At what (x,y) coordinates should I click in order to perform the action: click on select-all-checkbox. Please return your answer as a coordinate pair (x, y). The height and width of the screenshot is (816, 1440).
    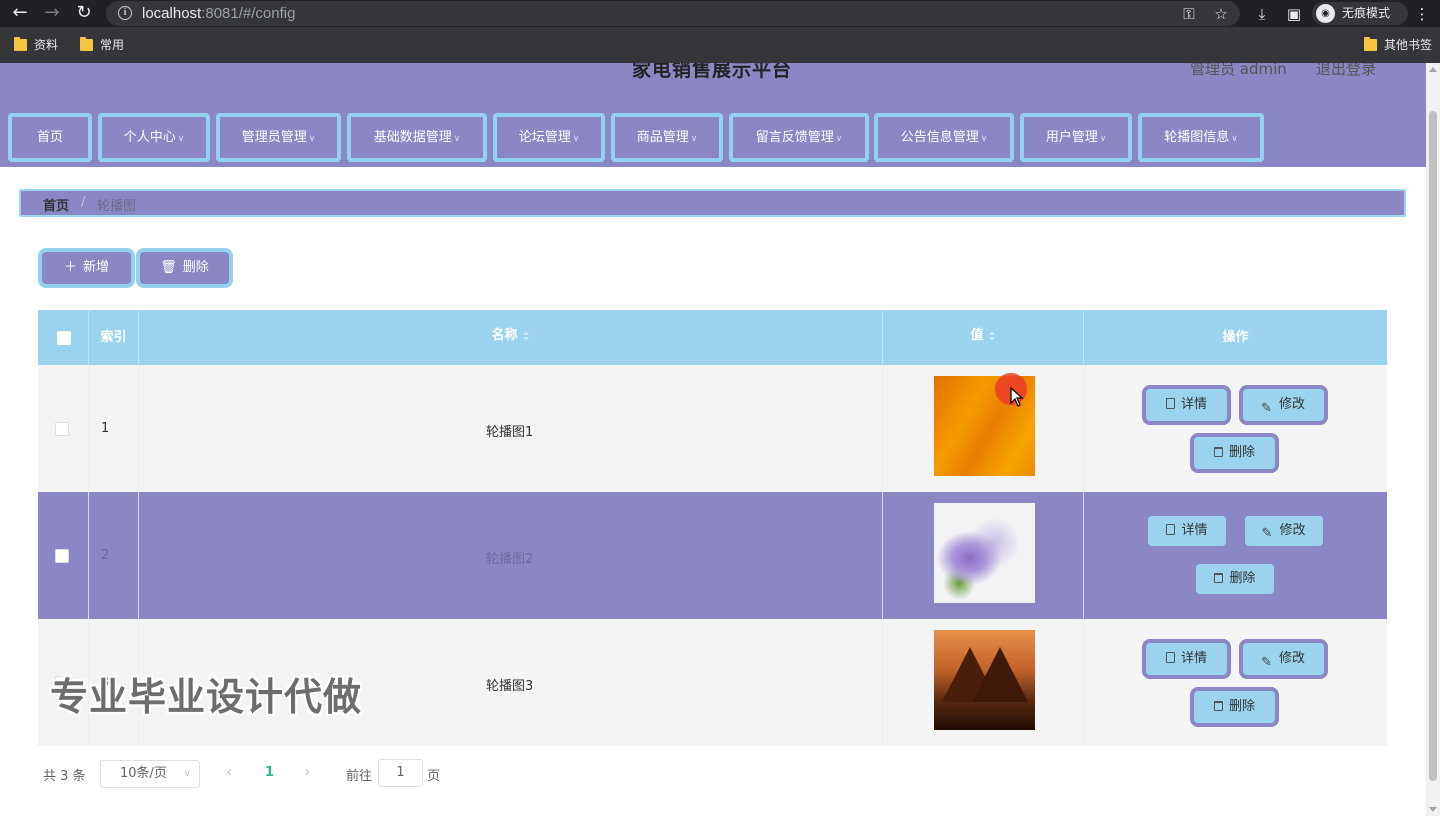
    Looking at the image, I should click on (64, 338).